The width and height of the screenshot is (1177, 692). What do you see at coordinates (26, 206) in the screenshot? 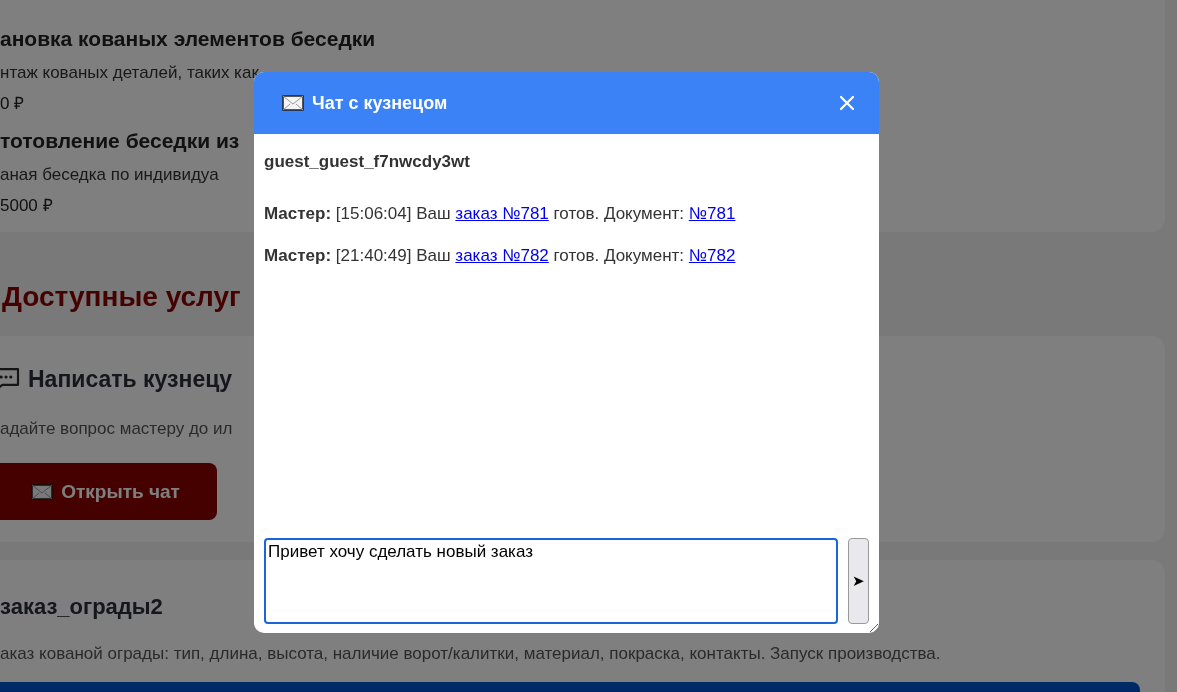
I see `service-price: 5000 ₽` at bounding box center [26, 206].